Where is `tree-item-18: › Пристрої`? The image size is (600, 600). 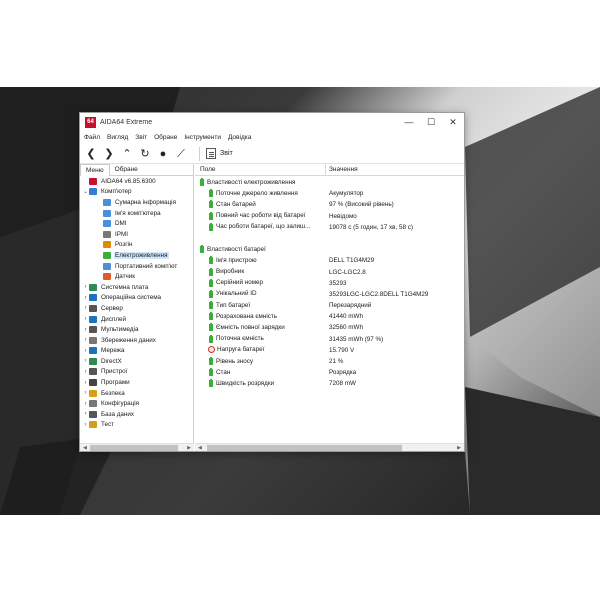 tree-item-18: › Пристрої is located at coordinates (136, 372).